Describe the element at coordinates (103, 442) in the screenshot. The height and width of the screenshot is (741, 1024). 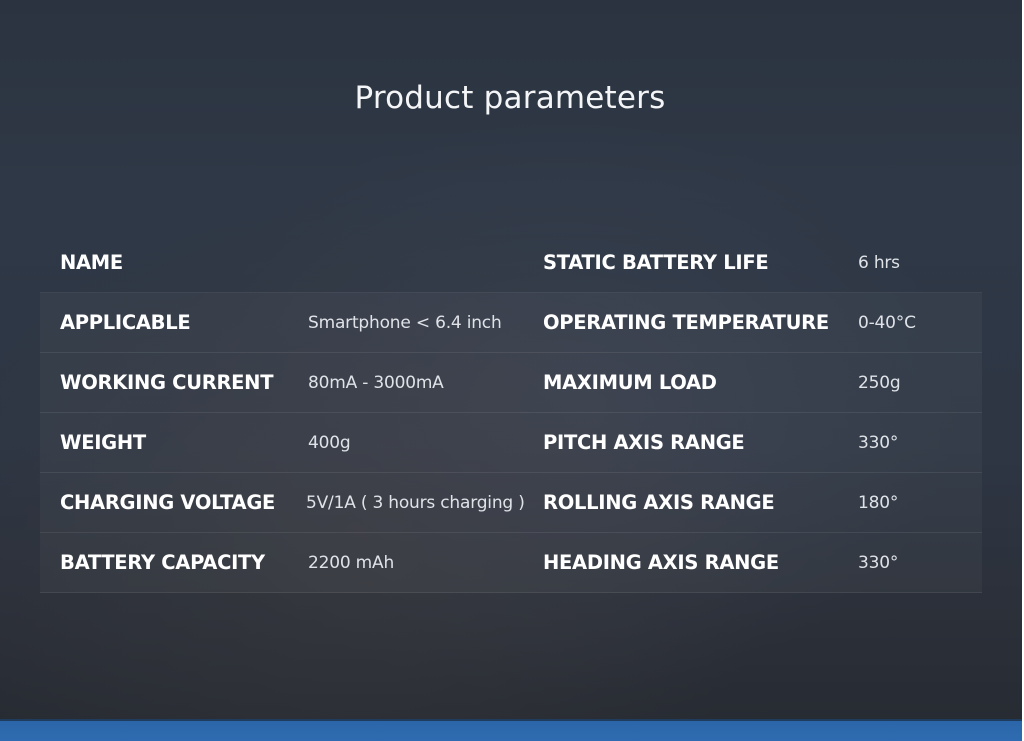
I see `param-label: WEIGHT` at that location.